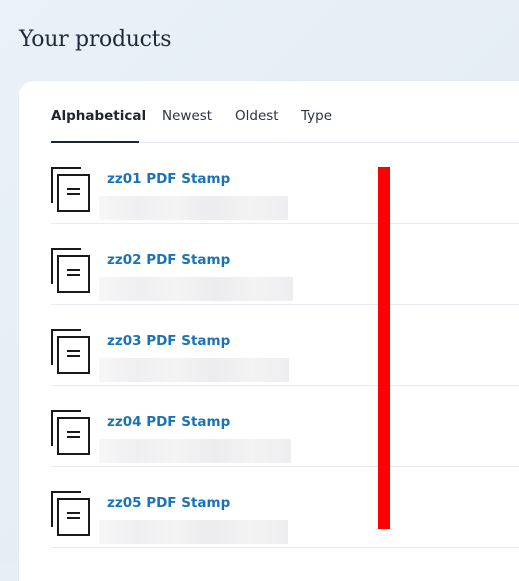 The height and width of the screenshot is (581, 519). Describe the element at coordinates (285, 264) in the screenshot. I see `list-item: zz02 PDF Stamp` at that location.